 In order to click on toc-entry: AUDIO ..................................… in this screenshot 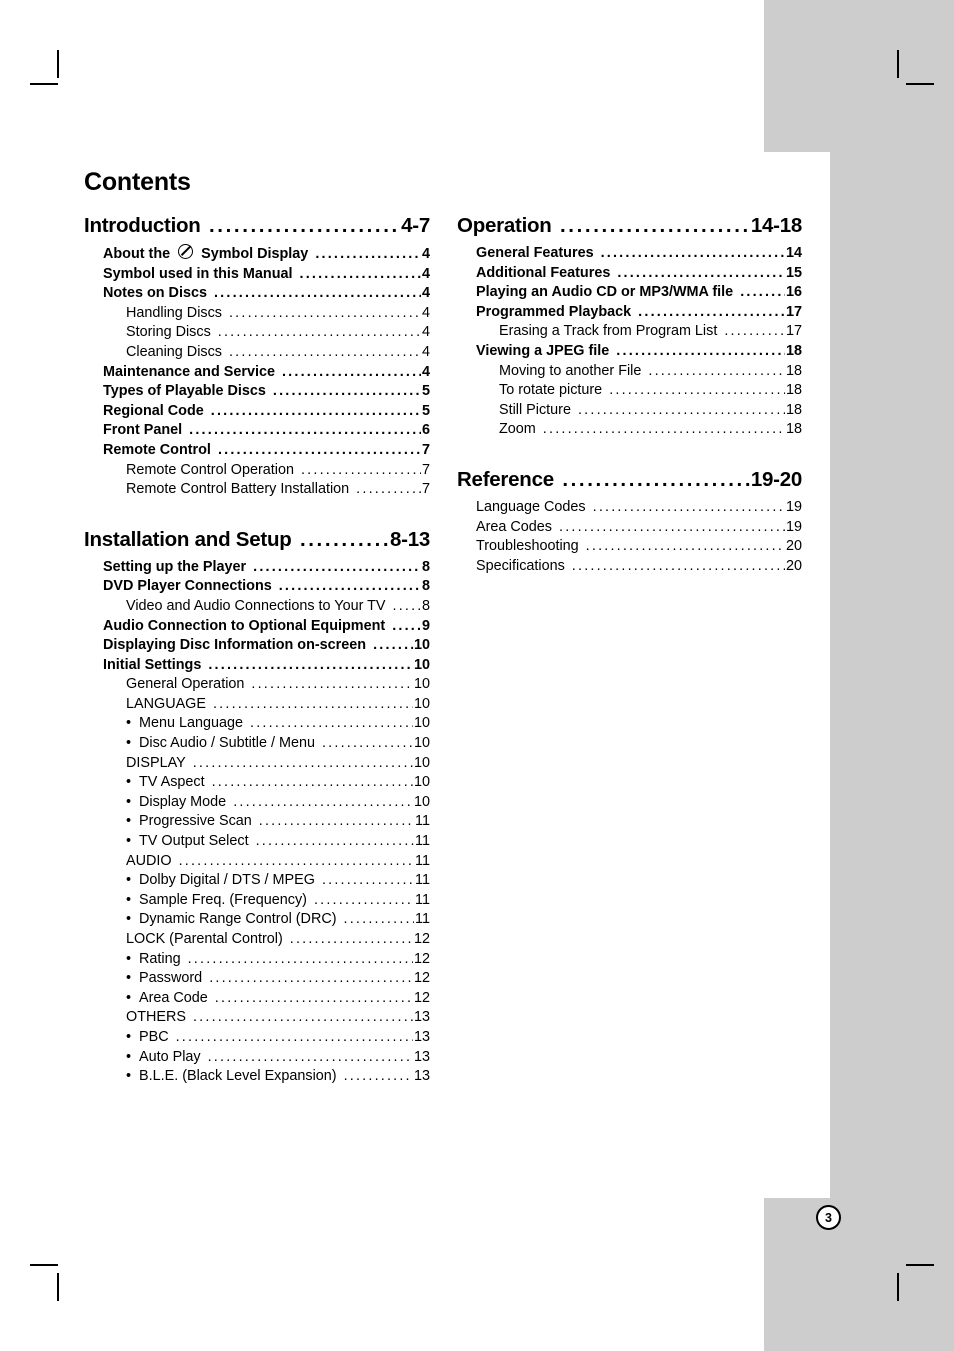, I will do `click(278, 862)`.